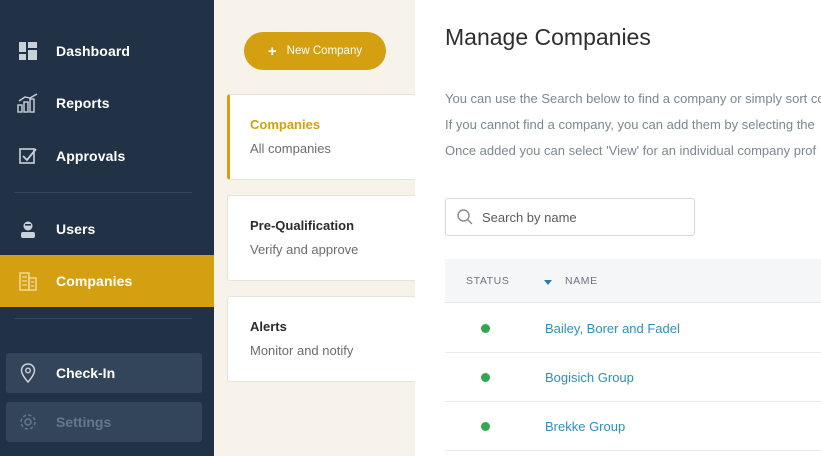 The image size is (821, 456). Describe the element at coordinates (28, 229) in the screenshot. I see `user-icon` at that location.